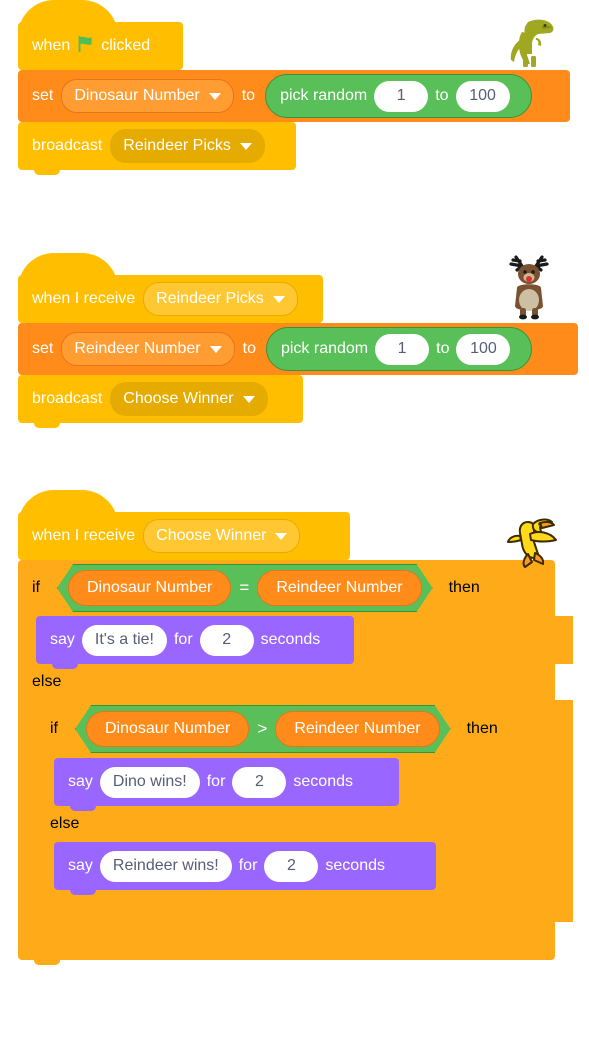 Image resolution: width=589 pixels, height=1052 pixels. Describe the element at coordinates (165, 866) in the screenshot. I see `say-message-input-reindeer: Reindeer wins!` at that location.